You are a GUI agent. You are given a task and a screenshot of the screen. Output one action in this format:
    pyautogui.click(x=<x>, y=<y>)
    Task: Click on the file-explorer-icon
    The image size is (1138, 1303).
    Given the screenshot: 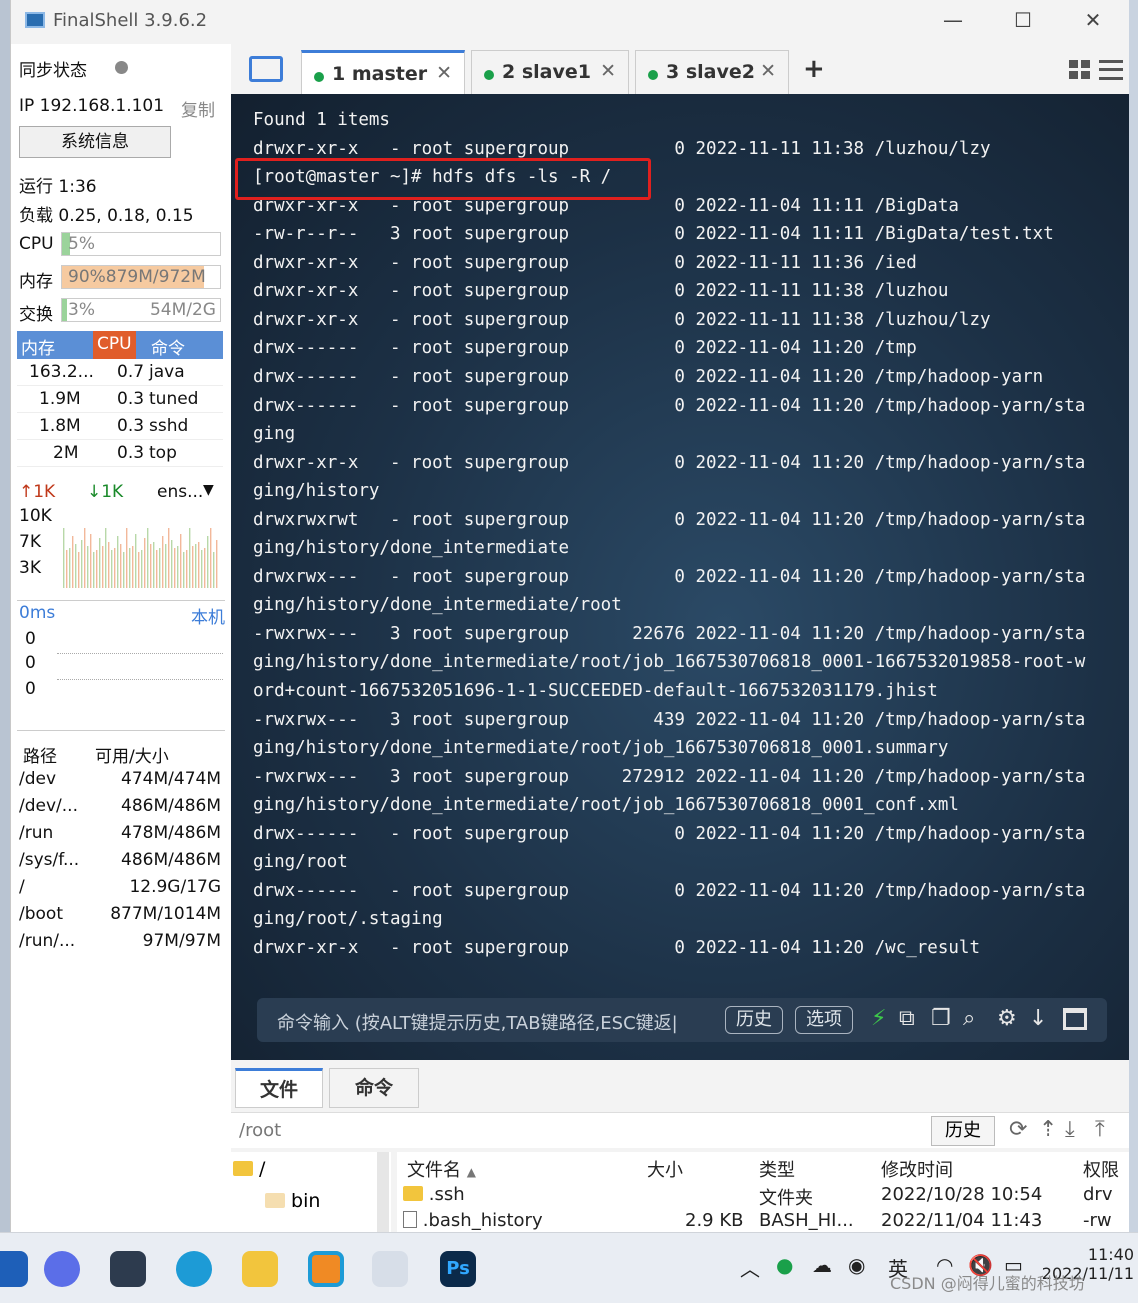 What is the action you would take?
    pyautogui.click(x=260, y=1269)
    